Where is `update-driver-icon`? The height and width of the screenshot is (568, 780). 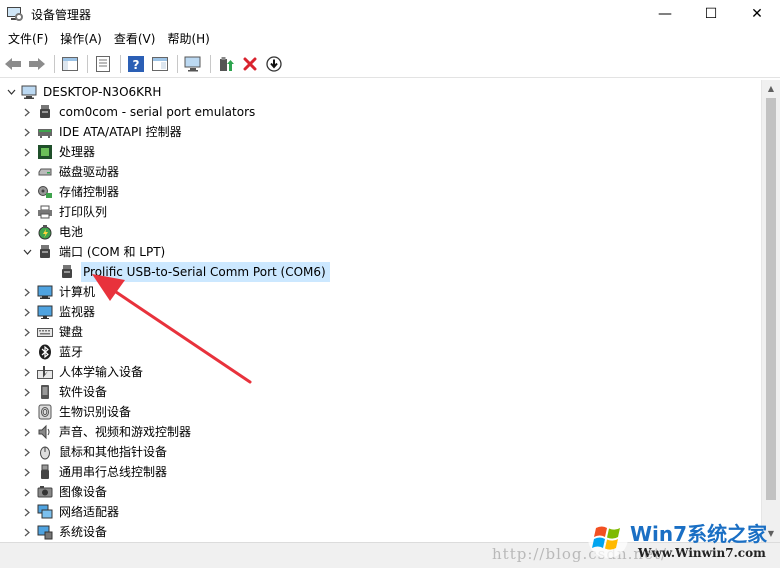
update-driver-icon is located at coordinates (227, 63).